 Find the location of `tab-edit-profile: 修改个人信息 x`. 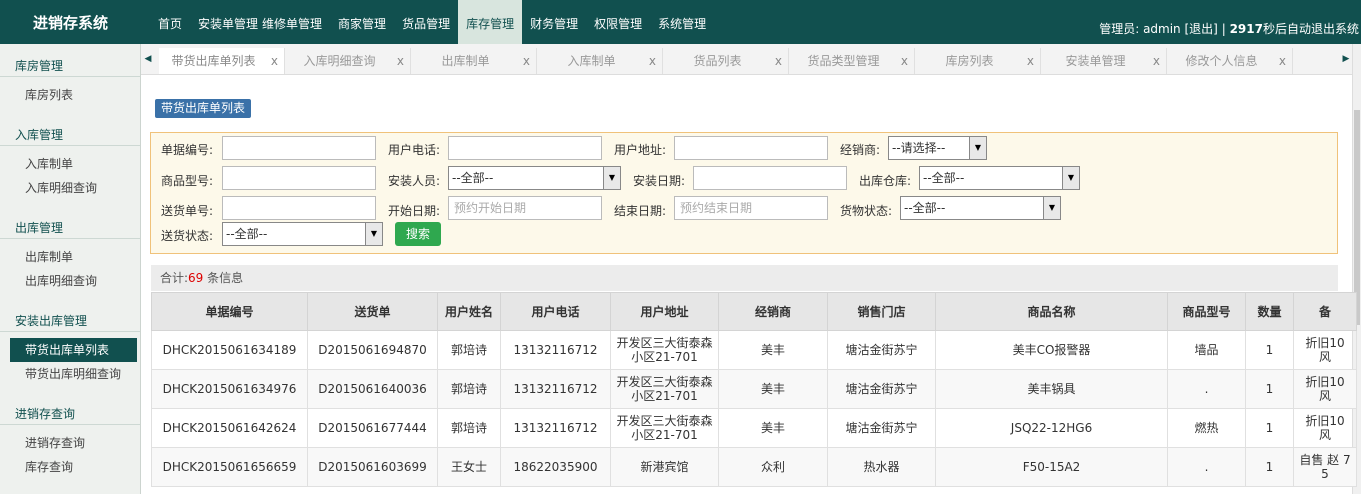

tab-edit-profile: 修改个人信息 x is located at coordinates (1230, 61).